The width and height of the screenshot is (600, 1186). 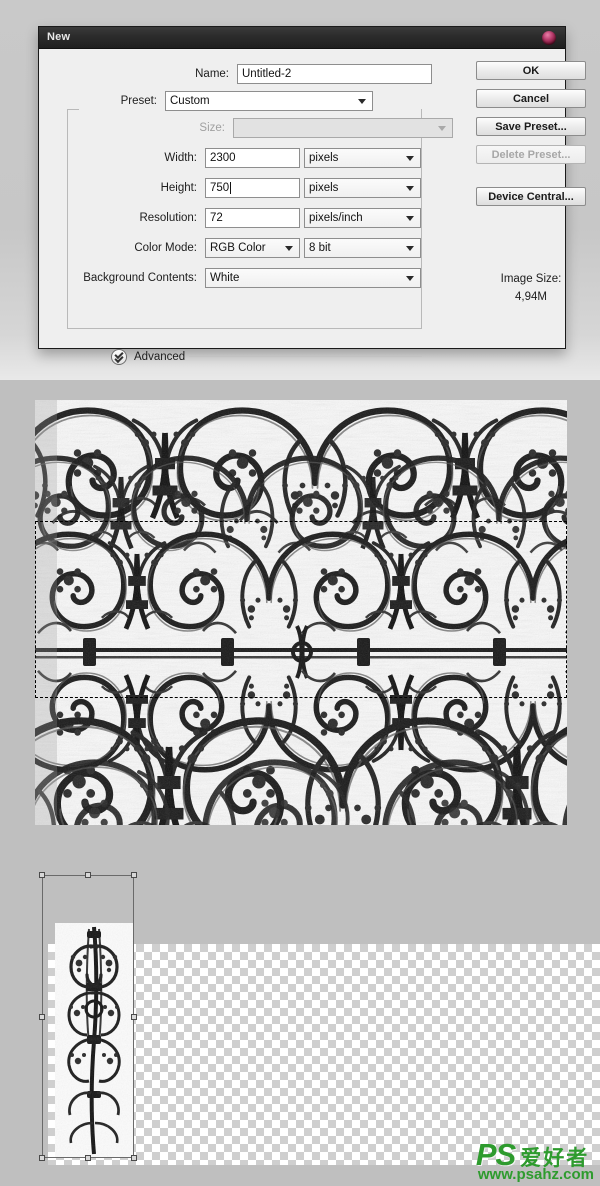 I want to click on height-input: 750, so click(x=252, y=188).